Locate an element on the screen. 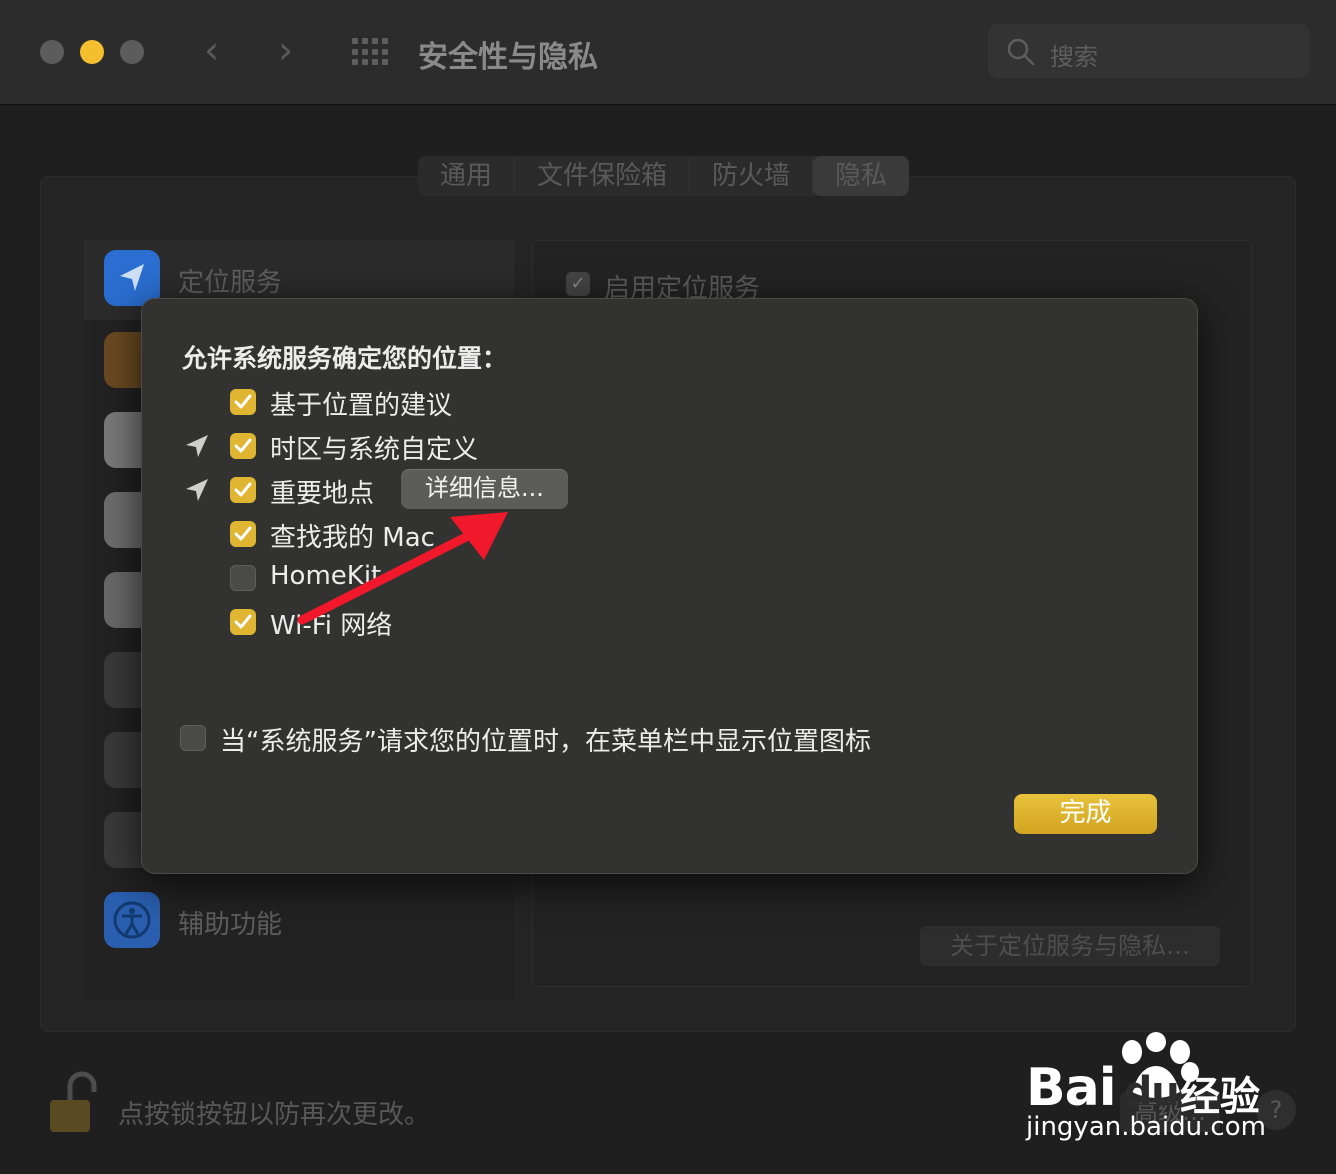 The image size is (1336, 1174). watermark-url: jingyan.baidu.com is located at coordinates (1146, 1127).